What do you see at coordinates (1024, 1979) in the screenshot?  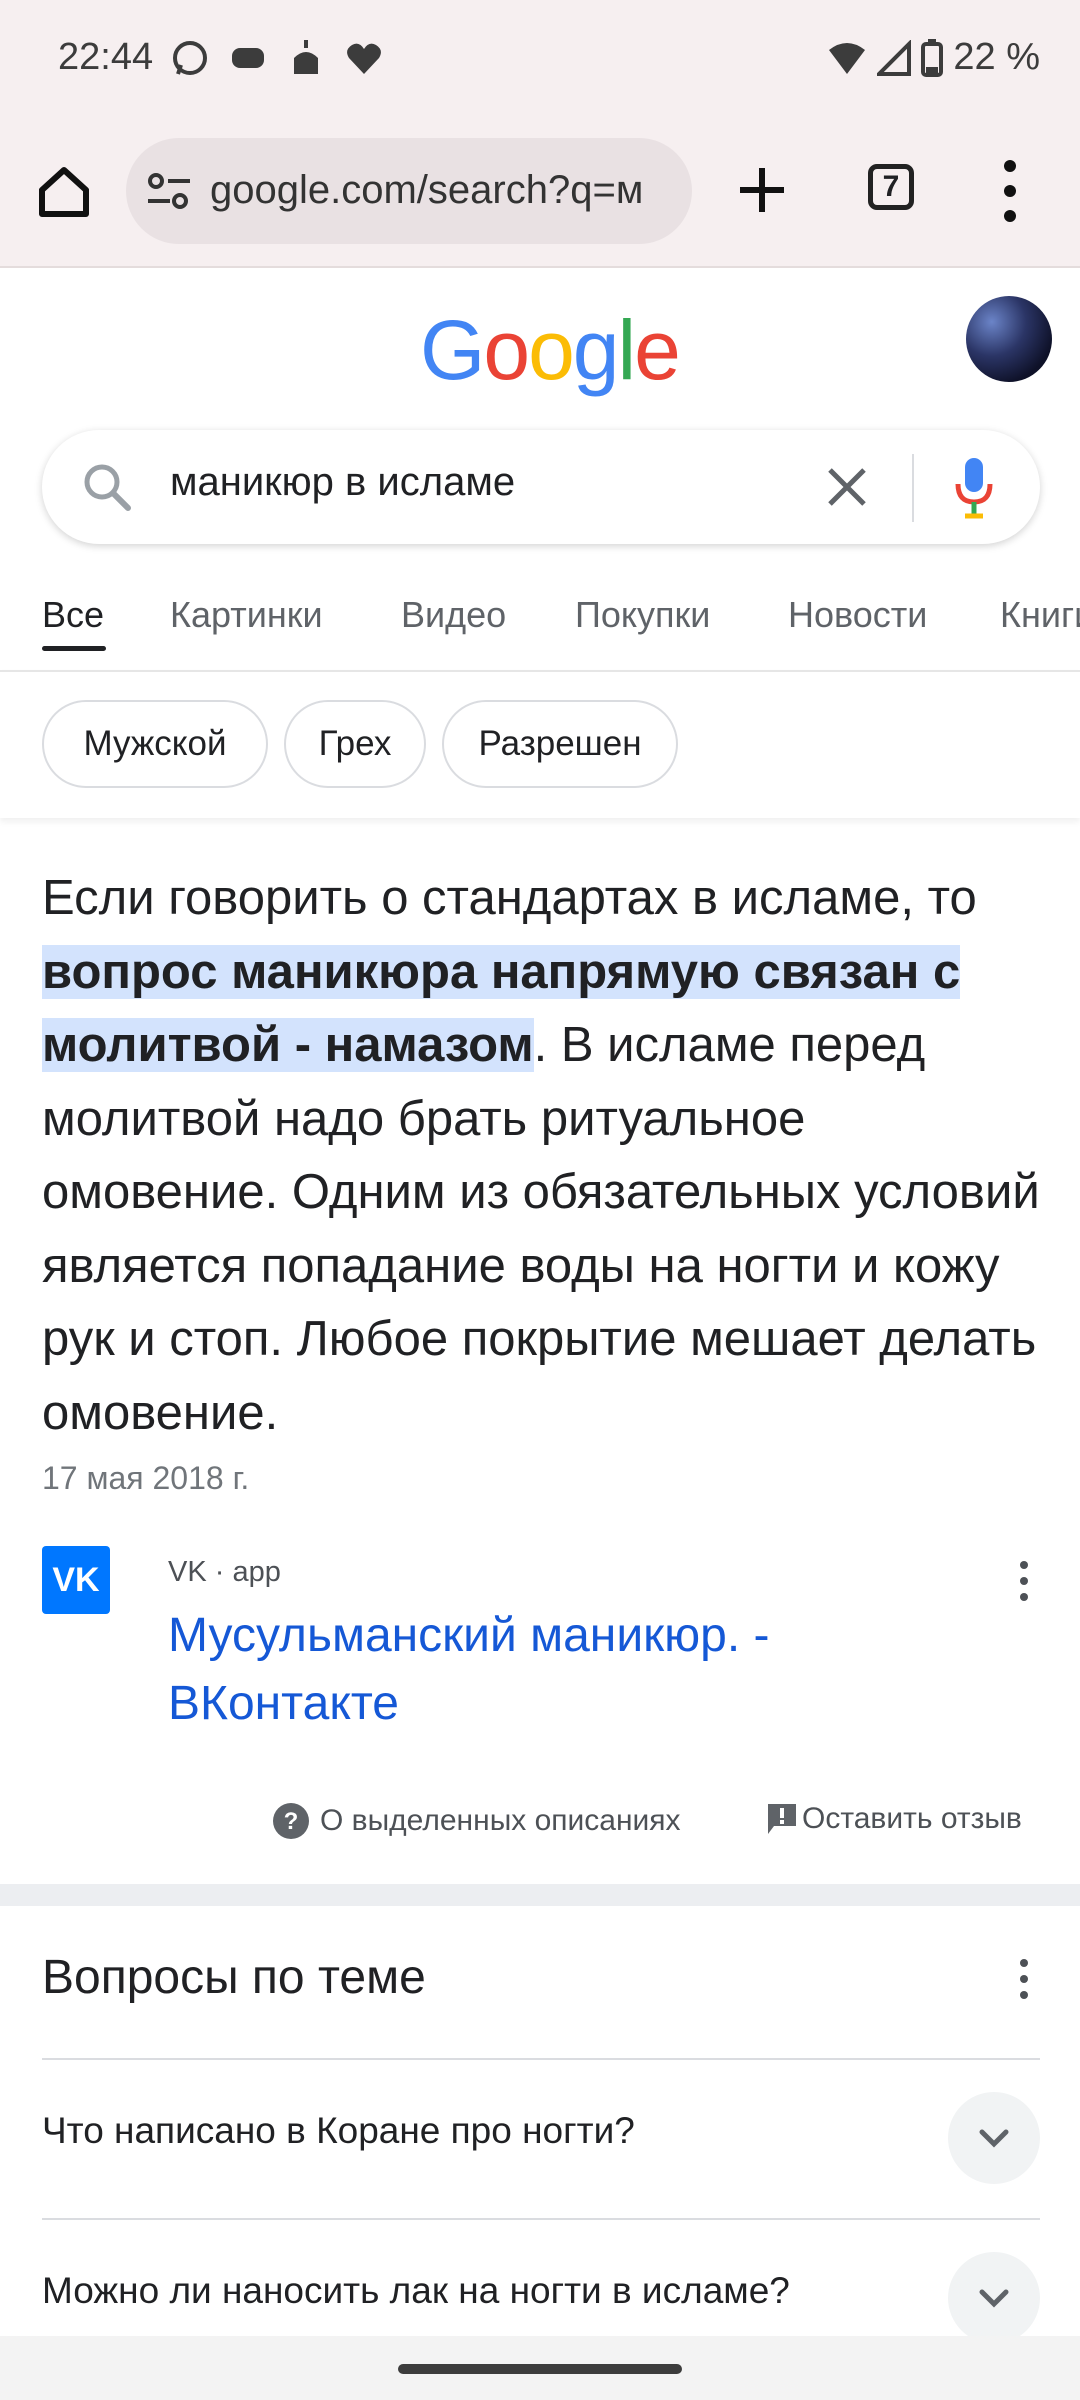 I see `related-more-icon` at bounding box center [1024, 1979].